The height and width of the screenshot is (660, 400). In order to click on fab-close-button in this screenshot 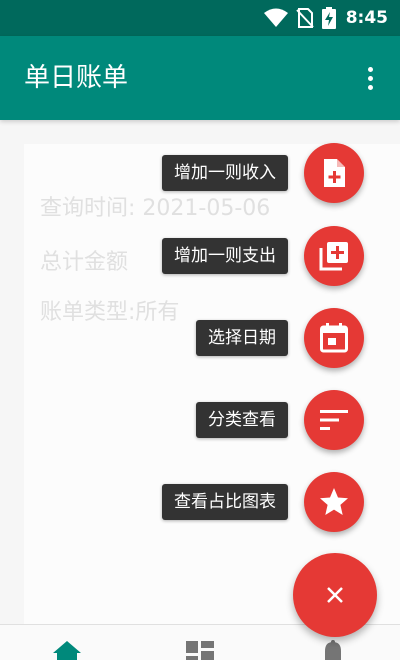, I will do `click(335, 595)`.